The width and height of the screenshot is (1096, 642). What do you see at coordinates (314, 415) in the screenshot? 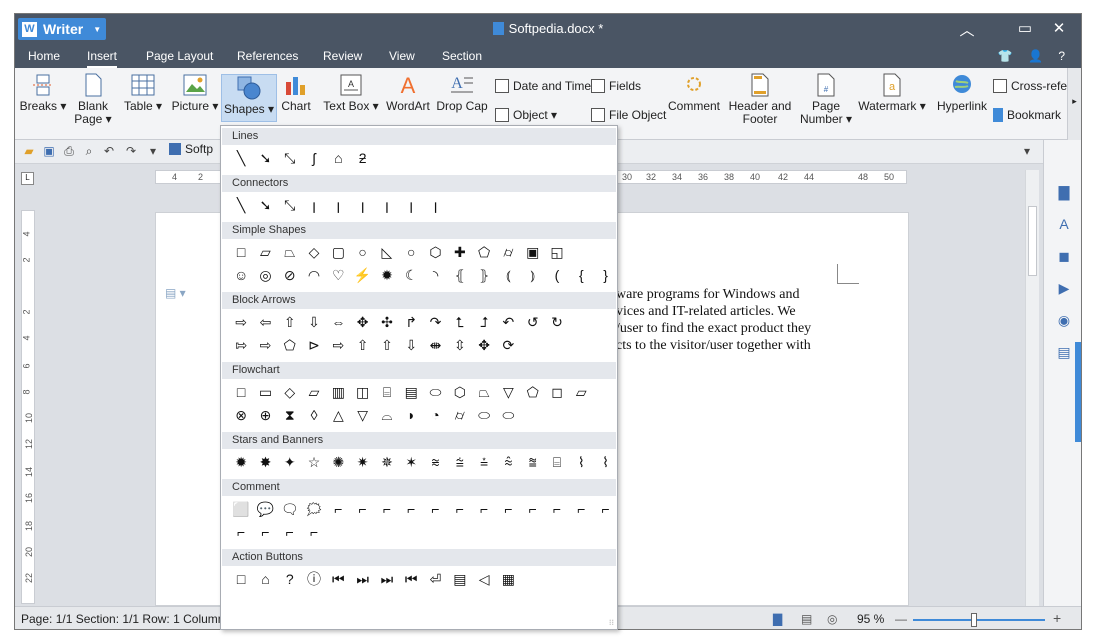
I see `shape-item: ◊` at bounding box center [314, 415].